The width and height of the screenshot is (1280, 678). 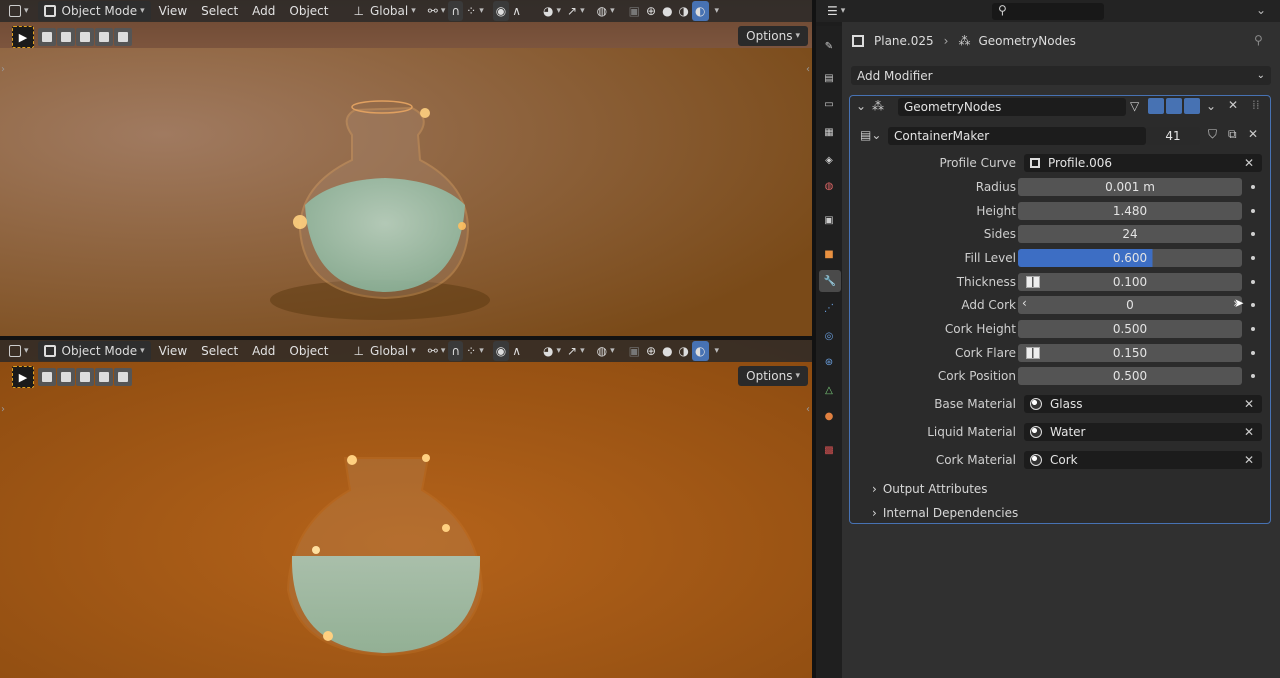 I want to click on drag-handle-icon: ⁞⁞, so click(x=1256, y=105).